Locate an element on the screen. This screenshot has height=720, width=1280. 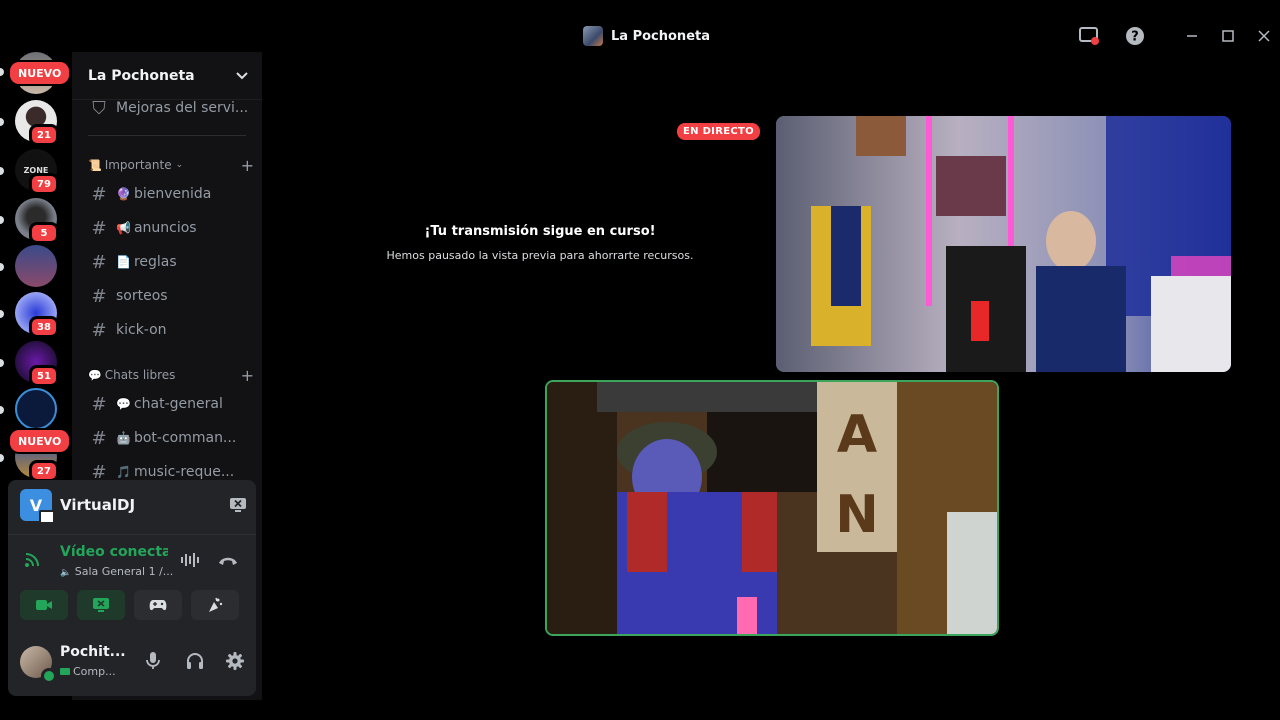
mention-badge: 5 is located at coordinates (44, 233).